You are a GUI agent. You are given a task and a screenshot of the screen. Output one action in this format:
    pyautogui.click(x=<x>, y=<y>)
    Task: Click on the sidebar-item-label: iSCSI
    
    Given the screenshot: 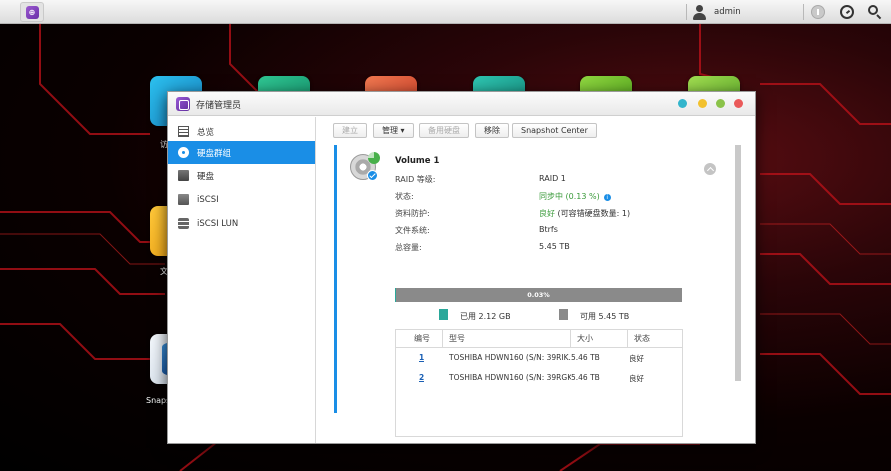 What is the action you would take?
    pyautogui.click(x=208, y=199)
    